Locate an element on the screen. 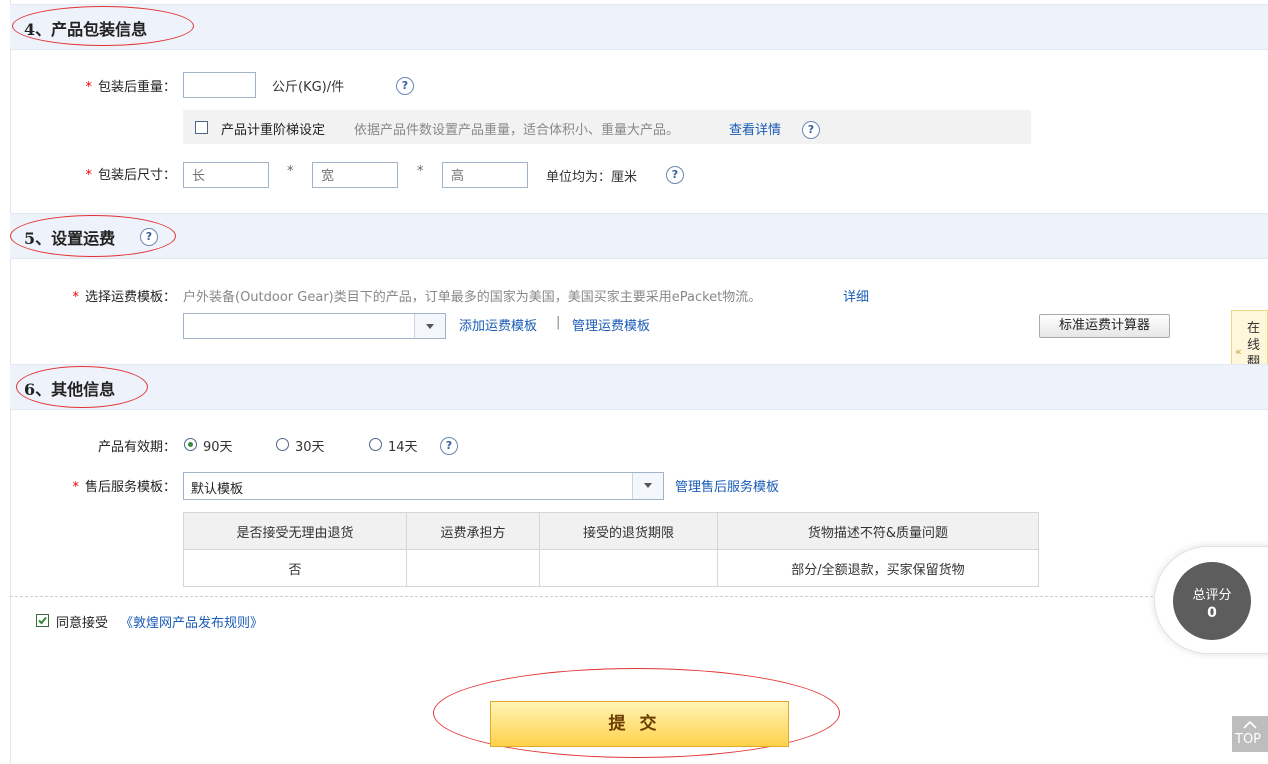  tier-details-link: 查看详情 is located at coordinates (755, 128).